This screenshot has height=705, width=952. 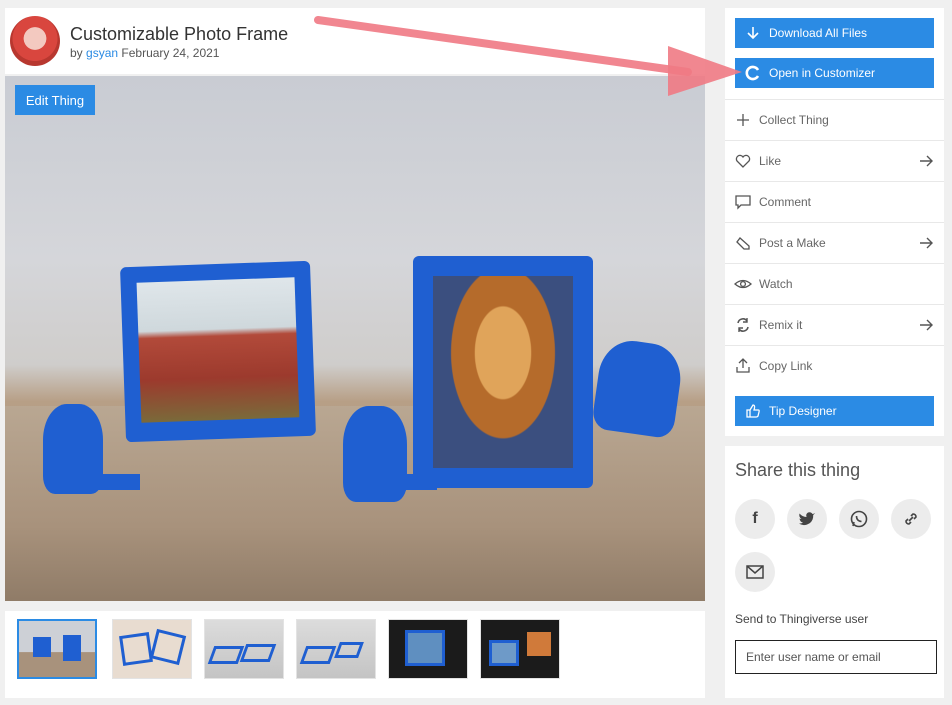 I want to click on heart-icon, so click(x=743, y=161).